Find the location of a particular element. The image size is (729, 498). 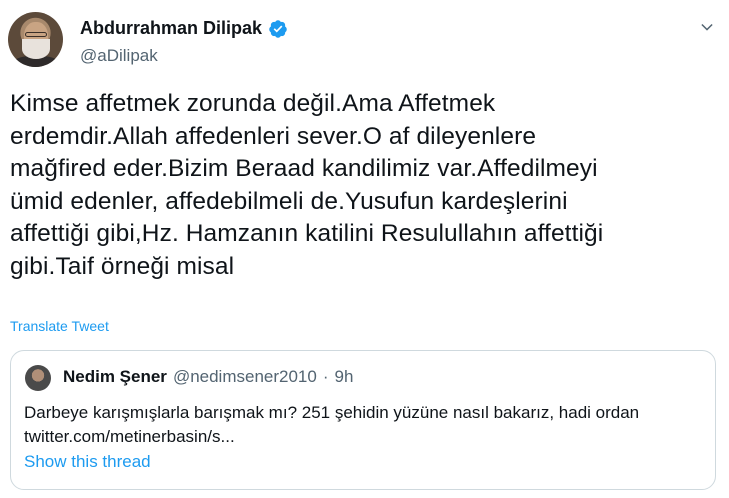

quoted-tweet-time: 9h is located at coordinates (344, 377).